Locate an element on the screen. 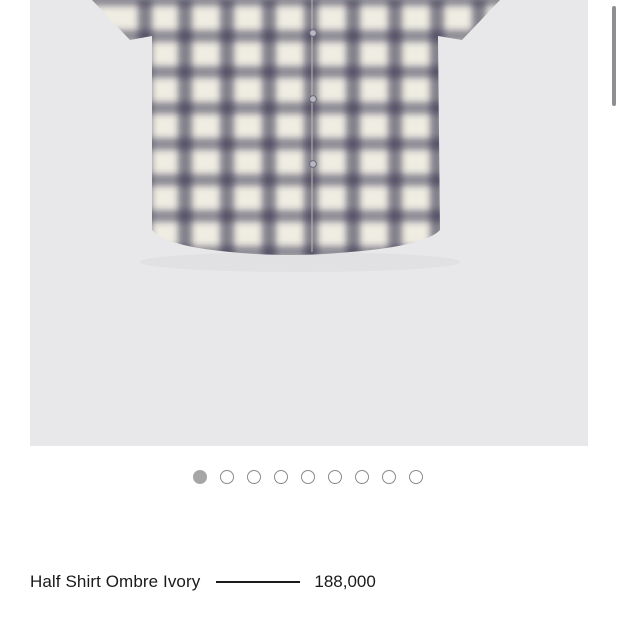 The height and width of the screenshot is (620, 620). divider-line is located at coordinates (258, 582).